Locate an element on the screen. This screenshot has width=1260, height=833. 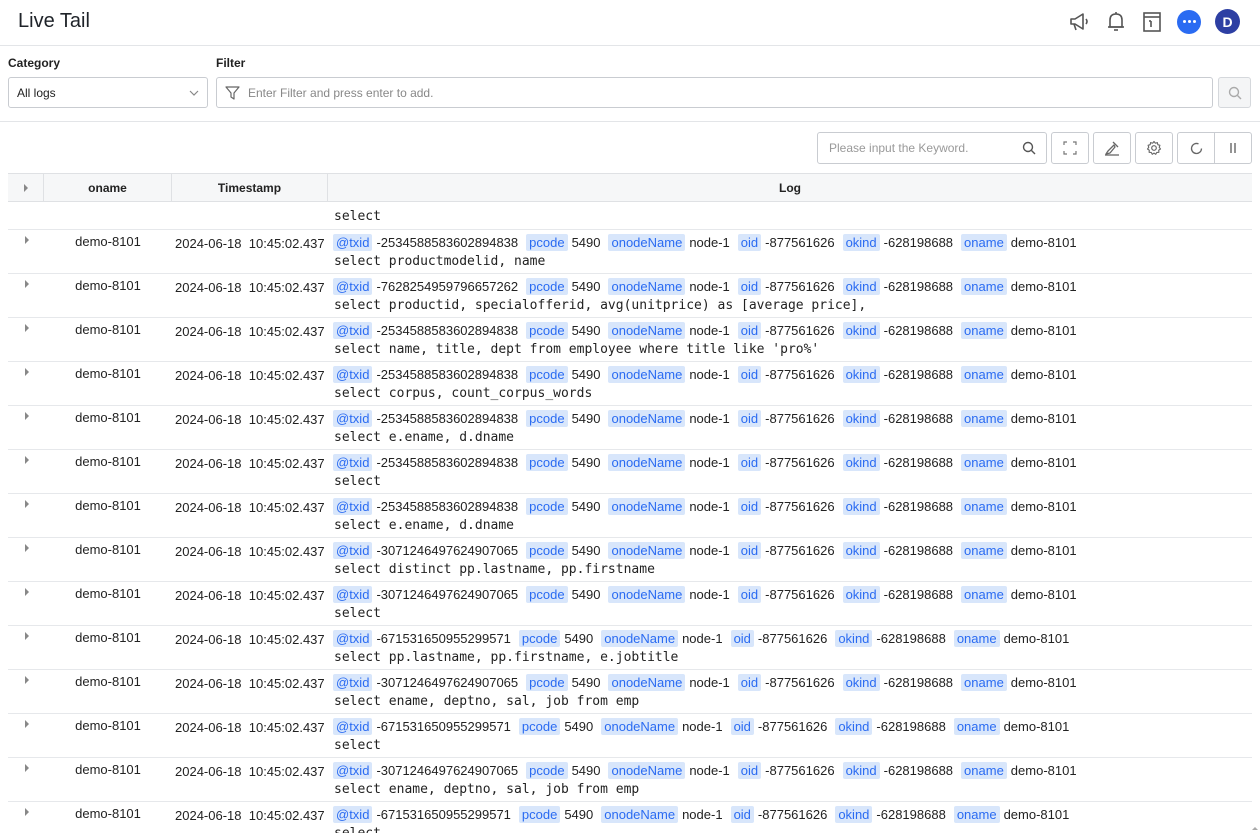
clear-button is located at coordinates (1112, 148).